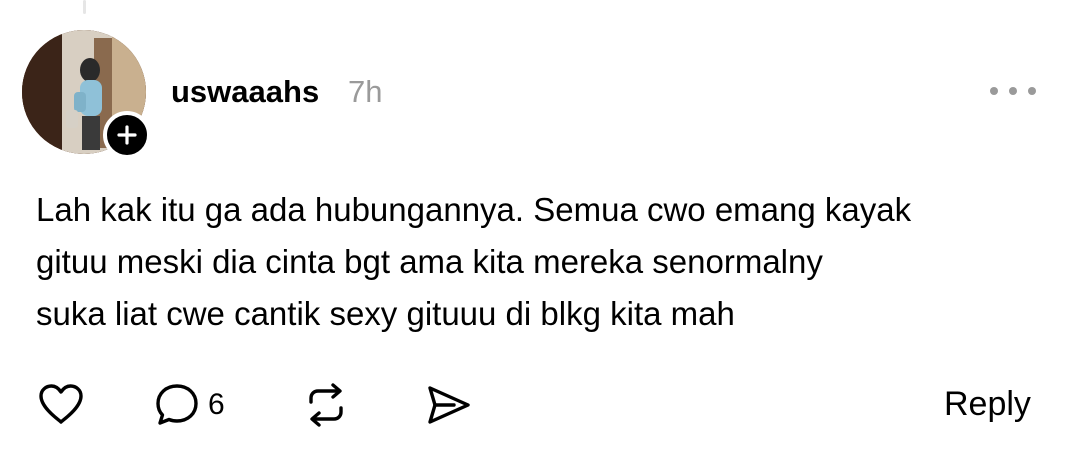 The image size is (1079, 466). Describe the element at coordinates (365, 91) in the screenshot. I see `post-timestamp: 7h` at that location.